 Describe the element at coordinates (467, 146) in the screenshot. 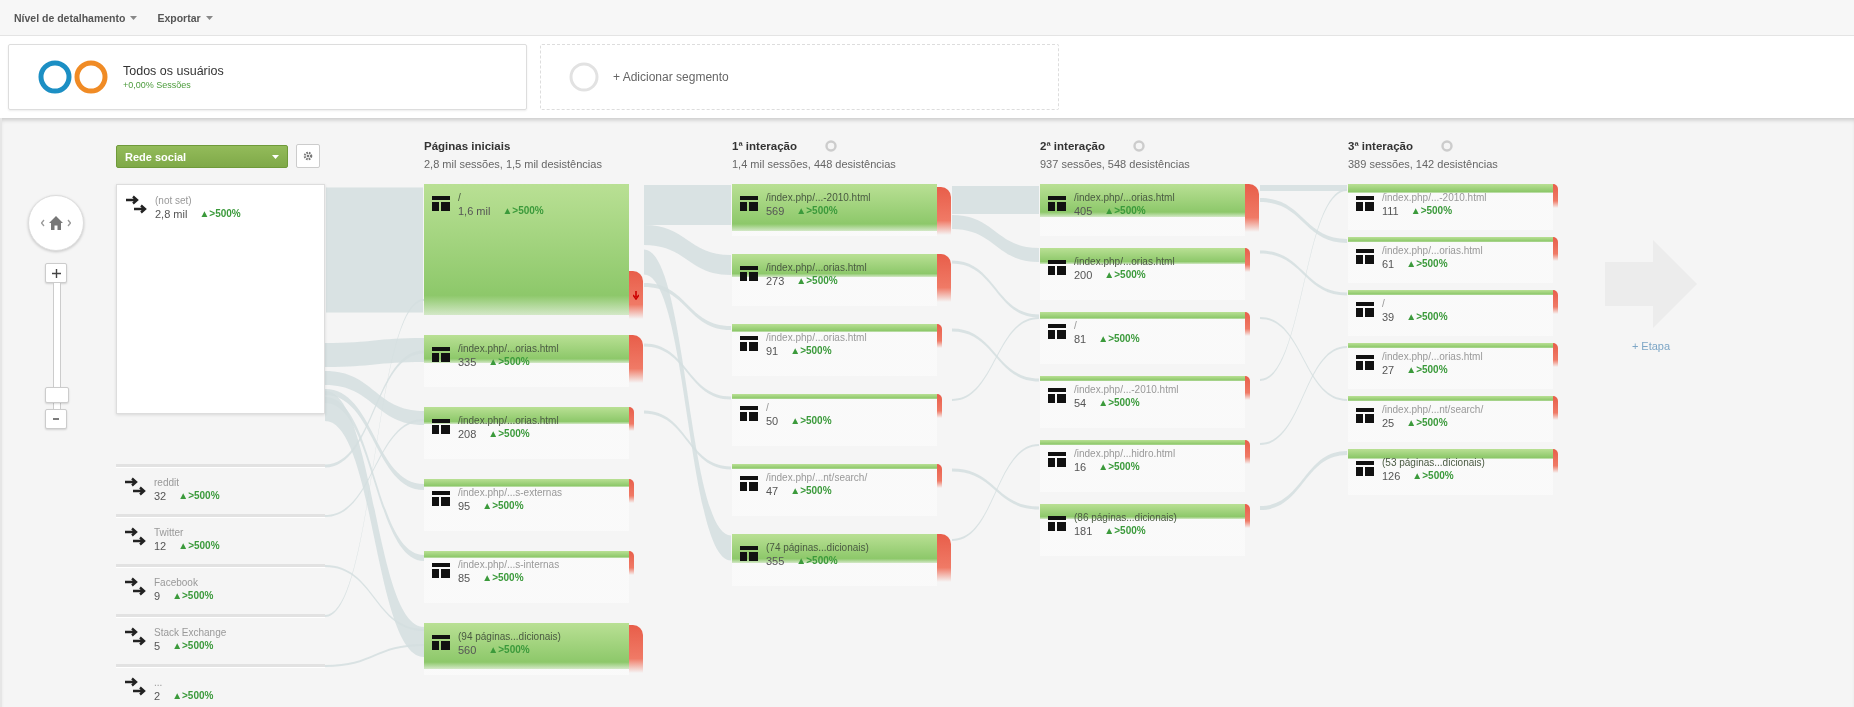

I see `column-title: Páginas iniciais` at that location.